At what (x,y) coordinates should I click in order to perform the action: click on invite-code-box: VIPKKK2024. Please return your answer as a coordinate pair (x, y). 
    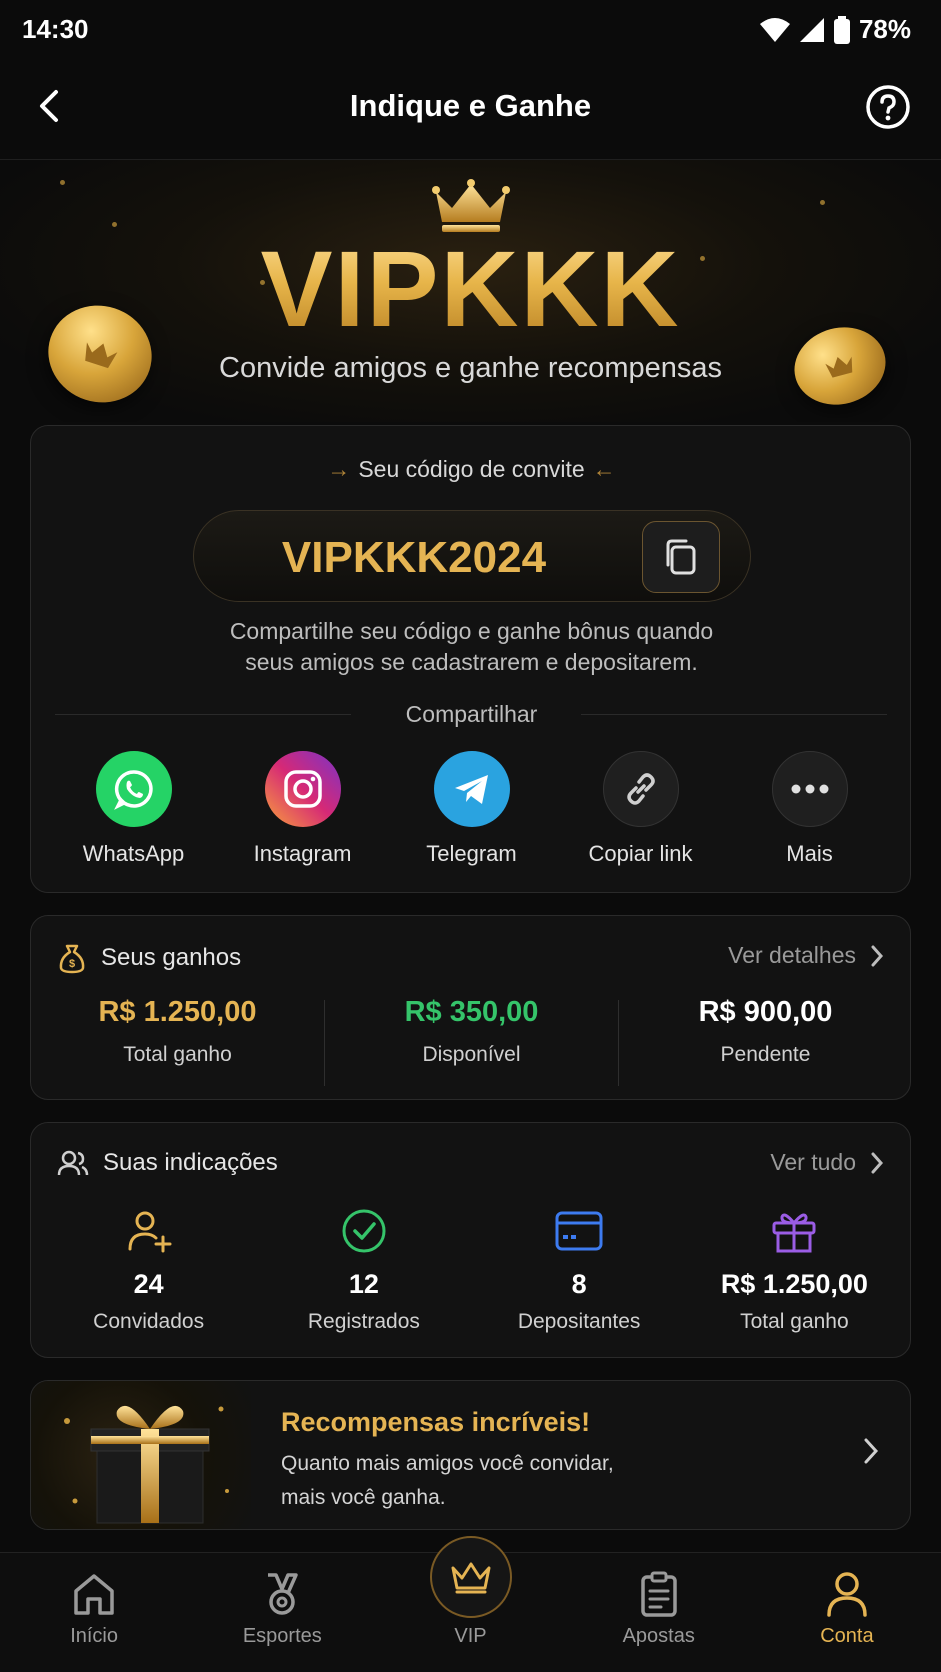
    Looking at the image, I should click on (472, 556).